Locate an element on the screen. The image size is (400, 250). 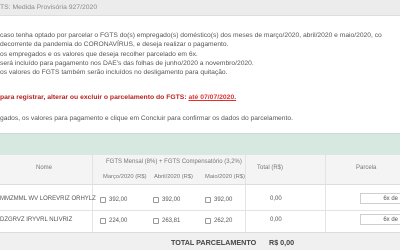
total-parcelamento-label: TOTAL PARCELAMENTO is located at coordinates (214, 242).